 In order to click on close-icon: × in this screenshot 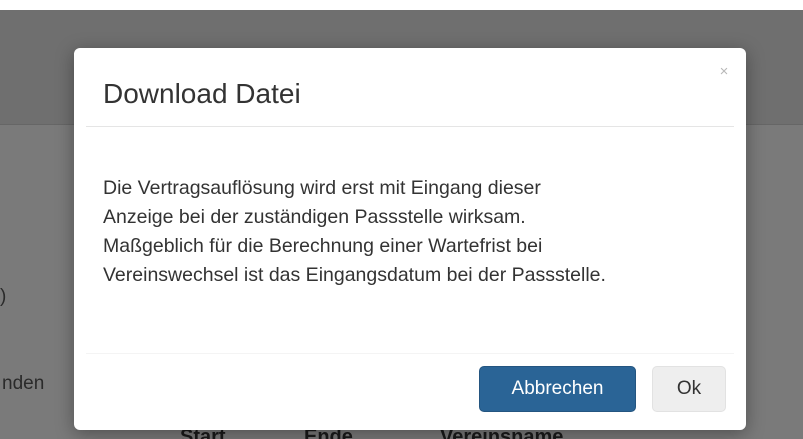, I will do `click(724, 72)`.